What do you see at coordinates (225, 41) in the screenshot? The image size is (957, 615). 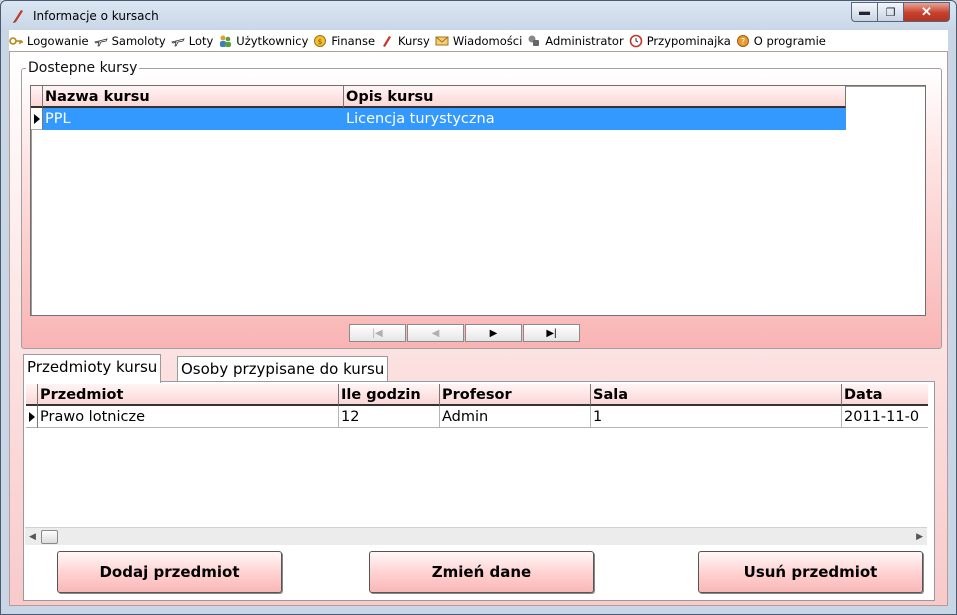 I see `users-icon` at bounding box center [225, 41].